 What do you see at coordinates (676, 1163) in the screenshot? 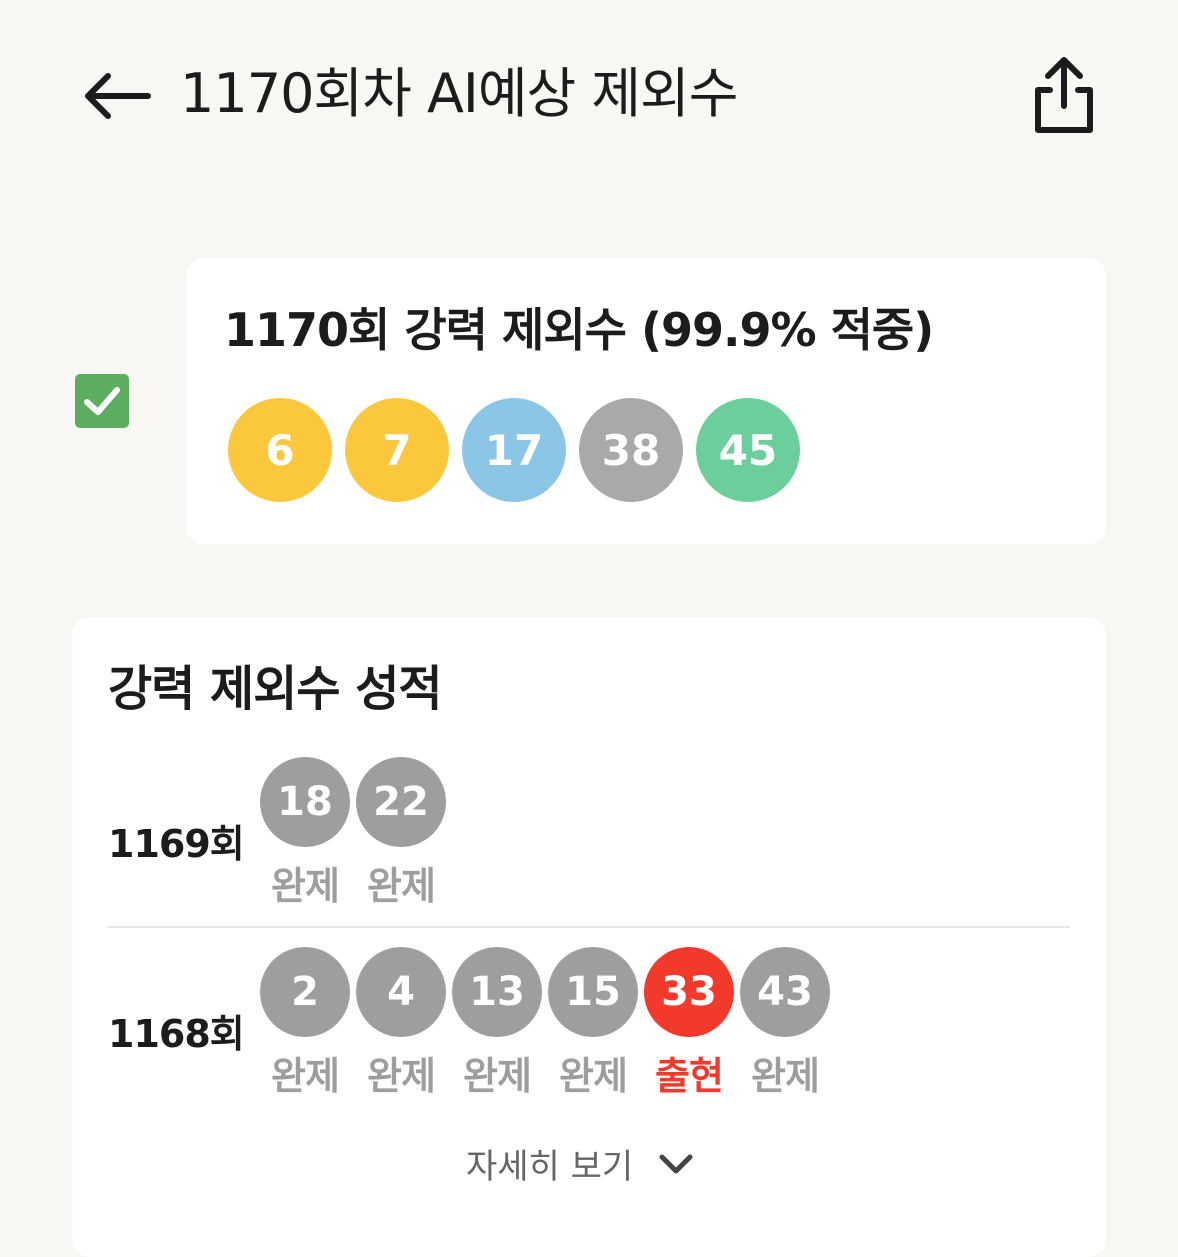
I see `chevron-down-icon` at bounding box center [676, 1163].